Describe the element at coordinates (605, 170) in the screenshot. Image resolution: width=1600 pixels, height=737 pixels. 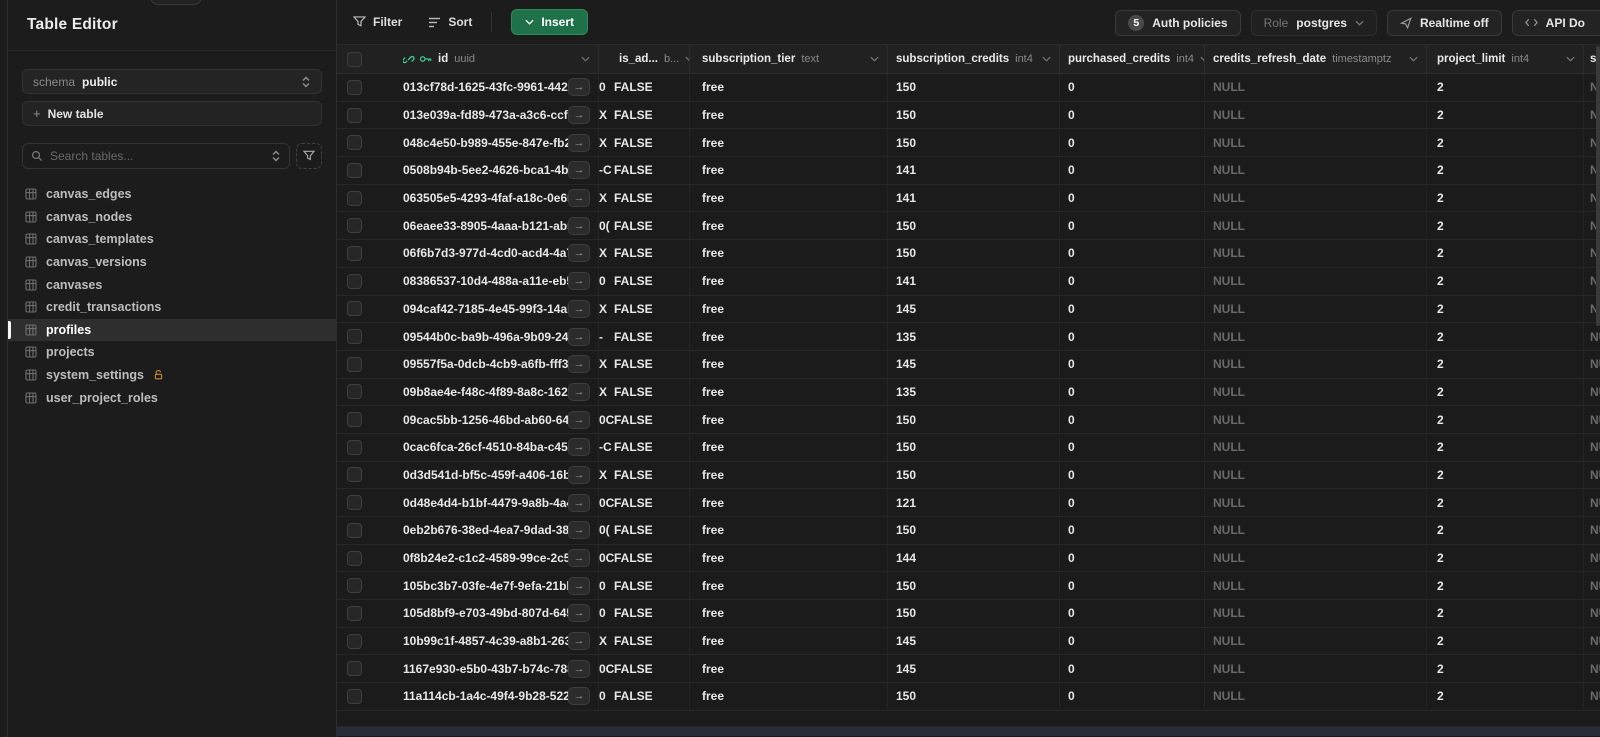
I see `cell-frag: -C` at that location.